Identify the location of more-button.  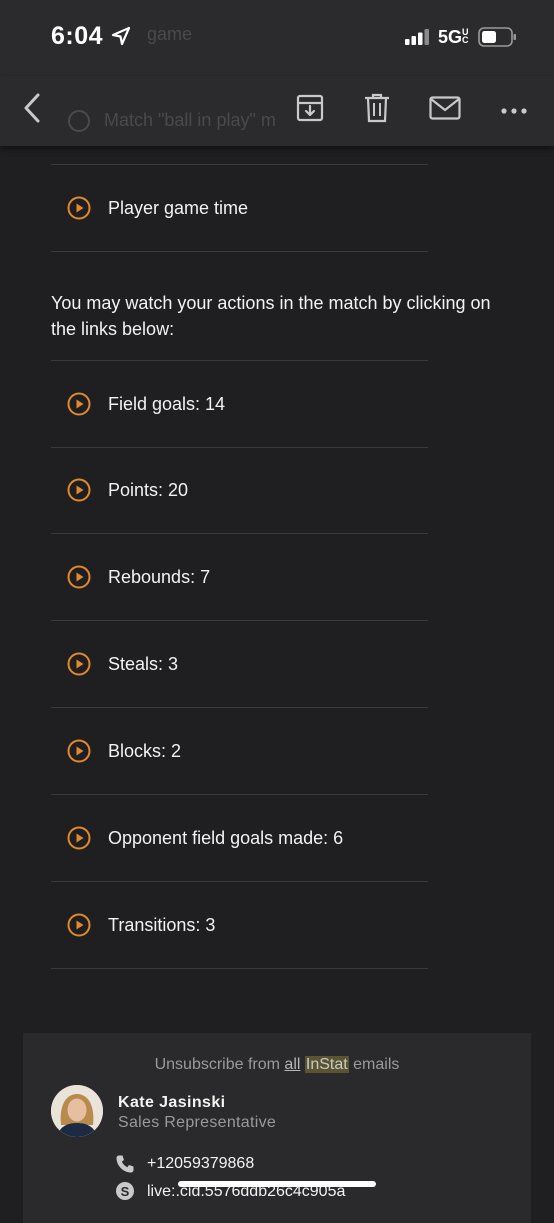
(514, 110).